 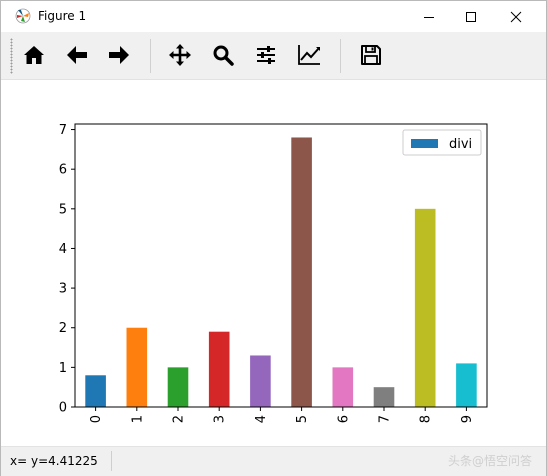 I want to click on arrow-right-icon, so click(x=119, y=55).